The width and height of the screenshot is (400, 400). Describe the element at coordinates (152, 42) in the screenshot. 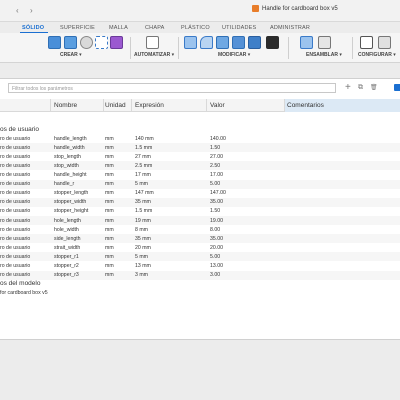

I see `automate-icon` at that location.